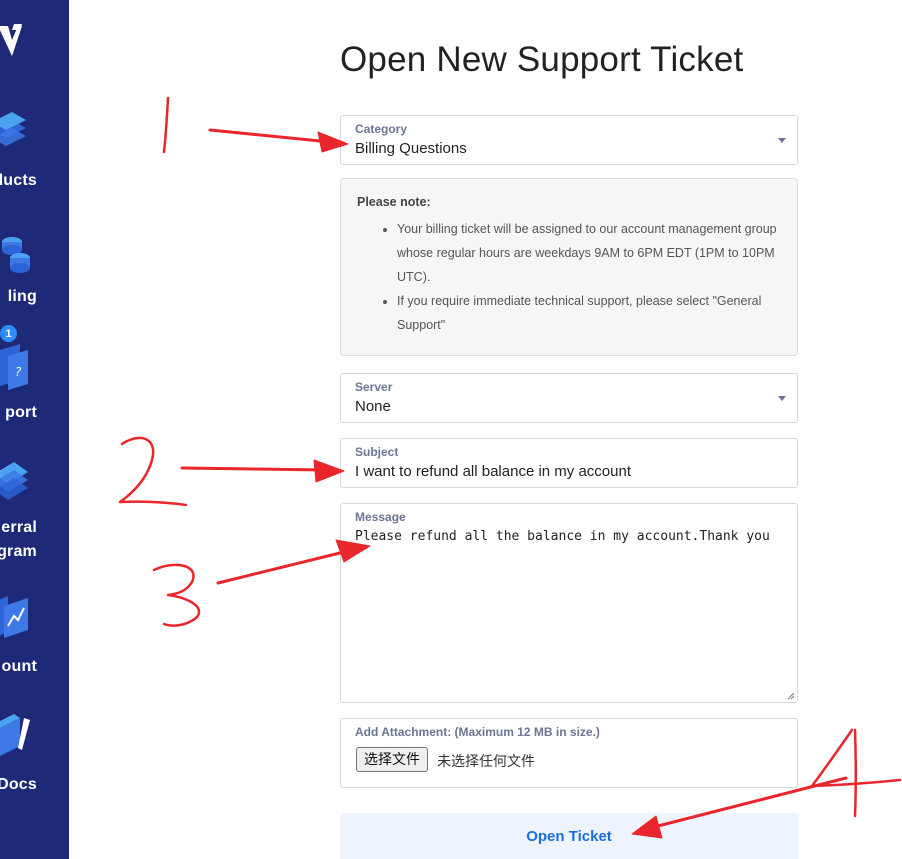 The image size is (902, 859). I want to click on message-label: Message, so click(380, 517).